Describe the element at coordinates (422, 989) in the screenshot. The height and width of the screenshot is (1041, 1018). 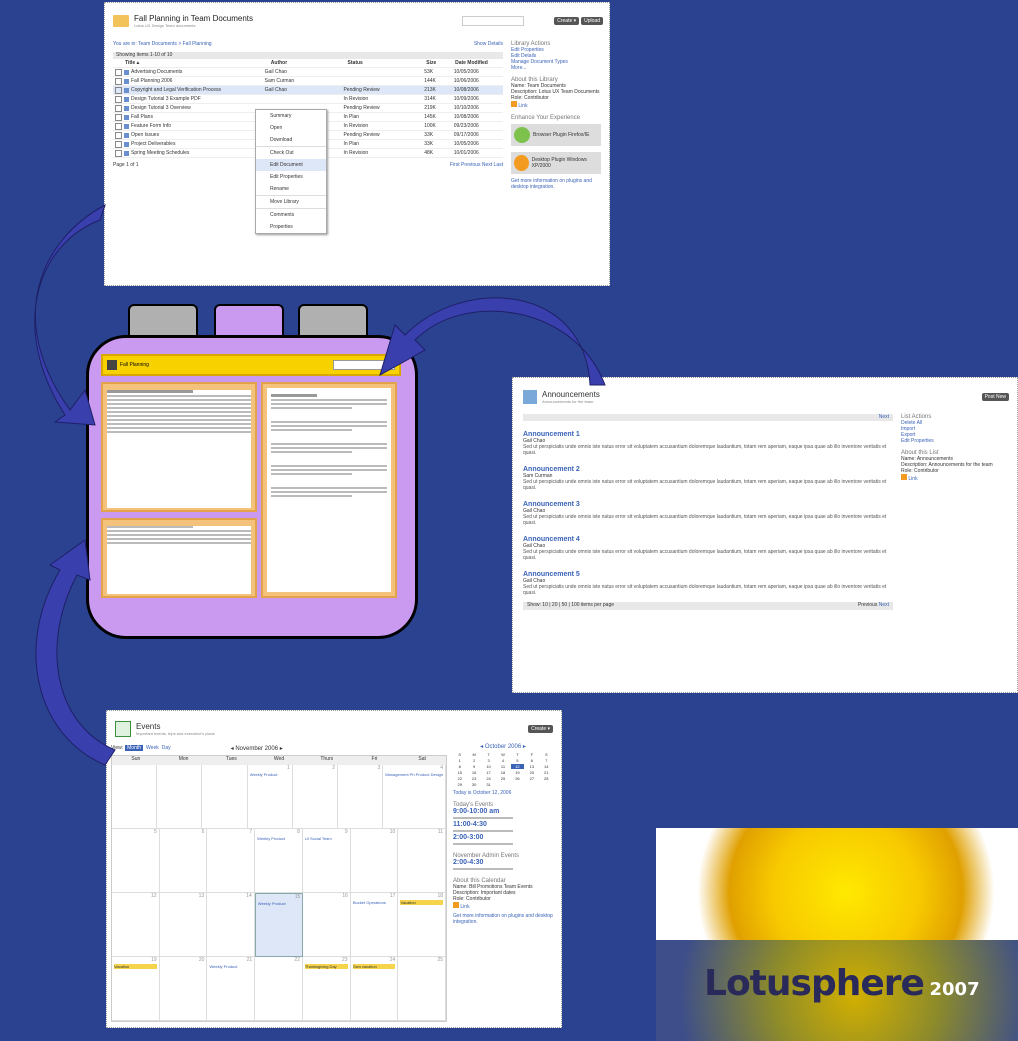
I see `day-cell: 25` at that location.